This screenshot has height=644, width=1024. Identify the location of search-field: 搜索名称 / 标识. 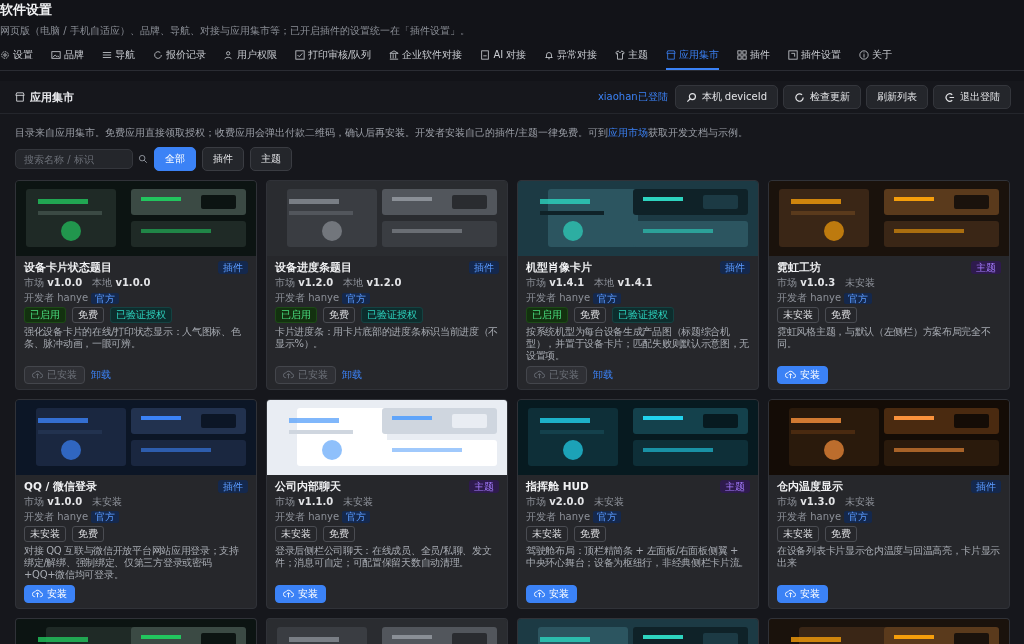
(74, 159).